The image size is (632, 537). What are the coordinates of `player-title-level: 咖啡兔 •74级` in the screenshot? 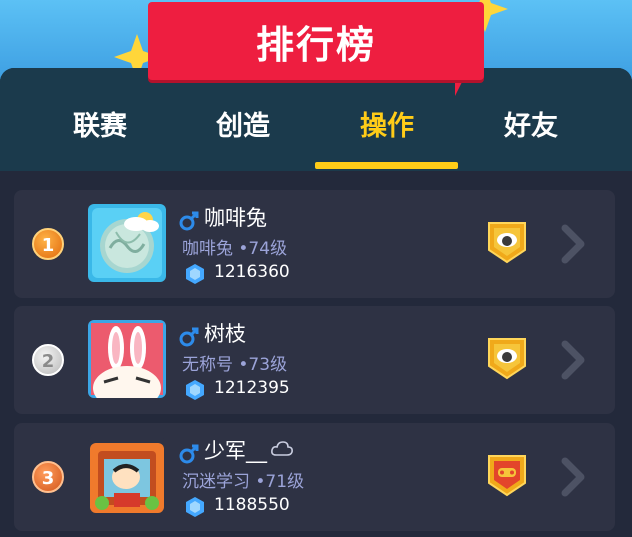 It's located at (235, 249).